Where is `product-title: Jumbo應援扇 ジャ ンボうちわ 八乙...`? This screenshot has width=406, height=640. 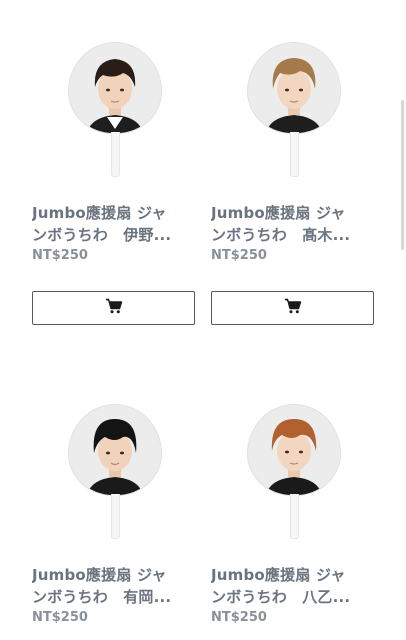 product-title: Jumbo應援扇 ジャ ンボうちわ 八乙... is located at coordinates (292, 586).